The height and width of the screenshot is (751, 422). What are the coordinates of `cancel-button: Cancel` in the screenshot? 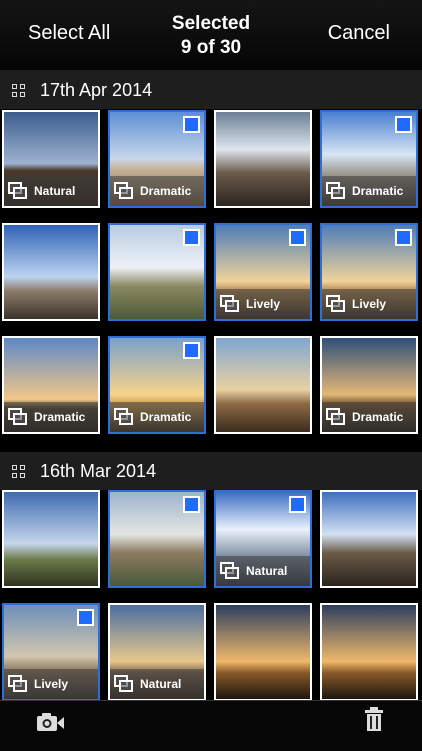 It's located at (359, 33).